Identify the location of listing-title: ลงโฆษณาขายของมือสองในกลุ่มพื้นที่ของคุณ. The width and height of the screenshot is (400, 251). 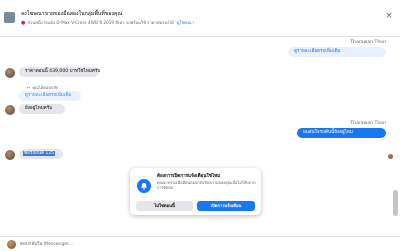
(71, 14).